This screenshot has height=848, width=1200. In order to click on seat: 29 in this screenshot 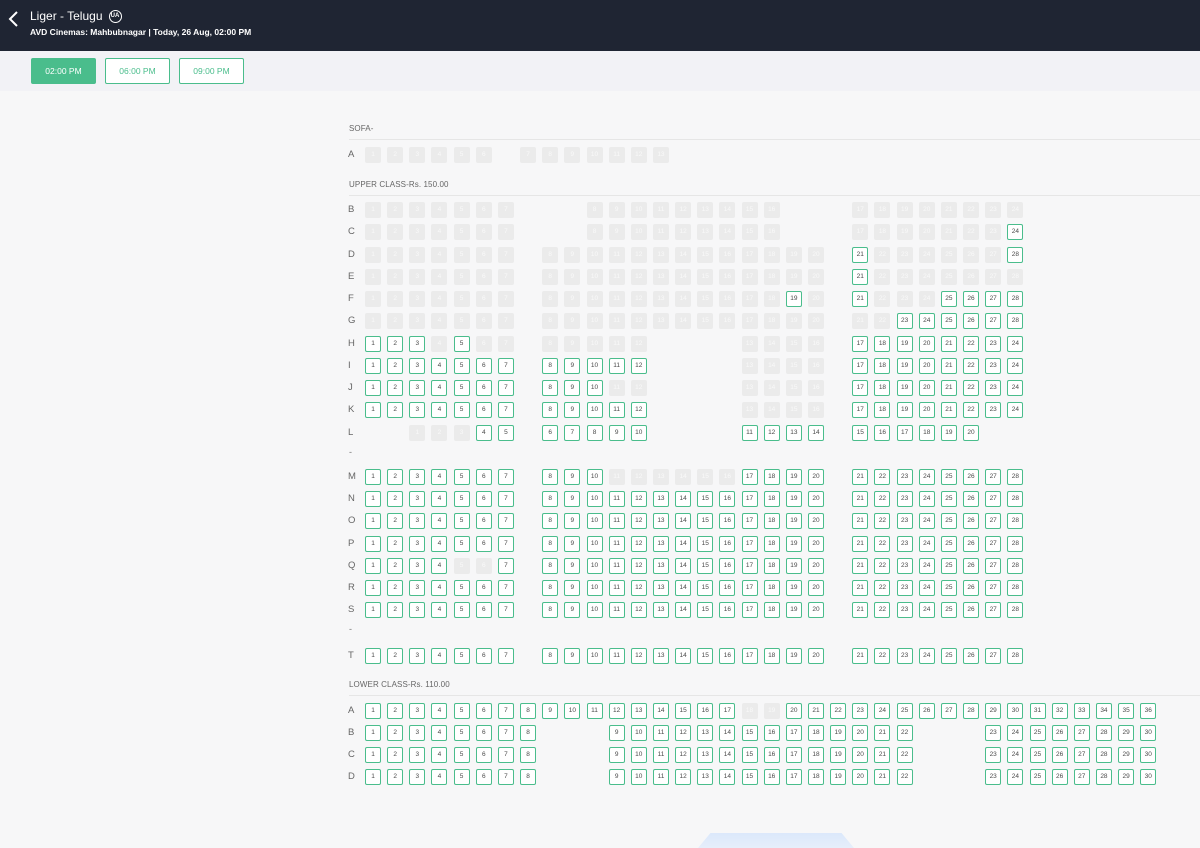, I will do `click(993, 711)`.